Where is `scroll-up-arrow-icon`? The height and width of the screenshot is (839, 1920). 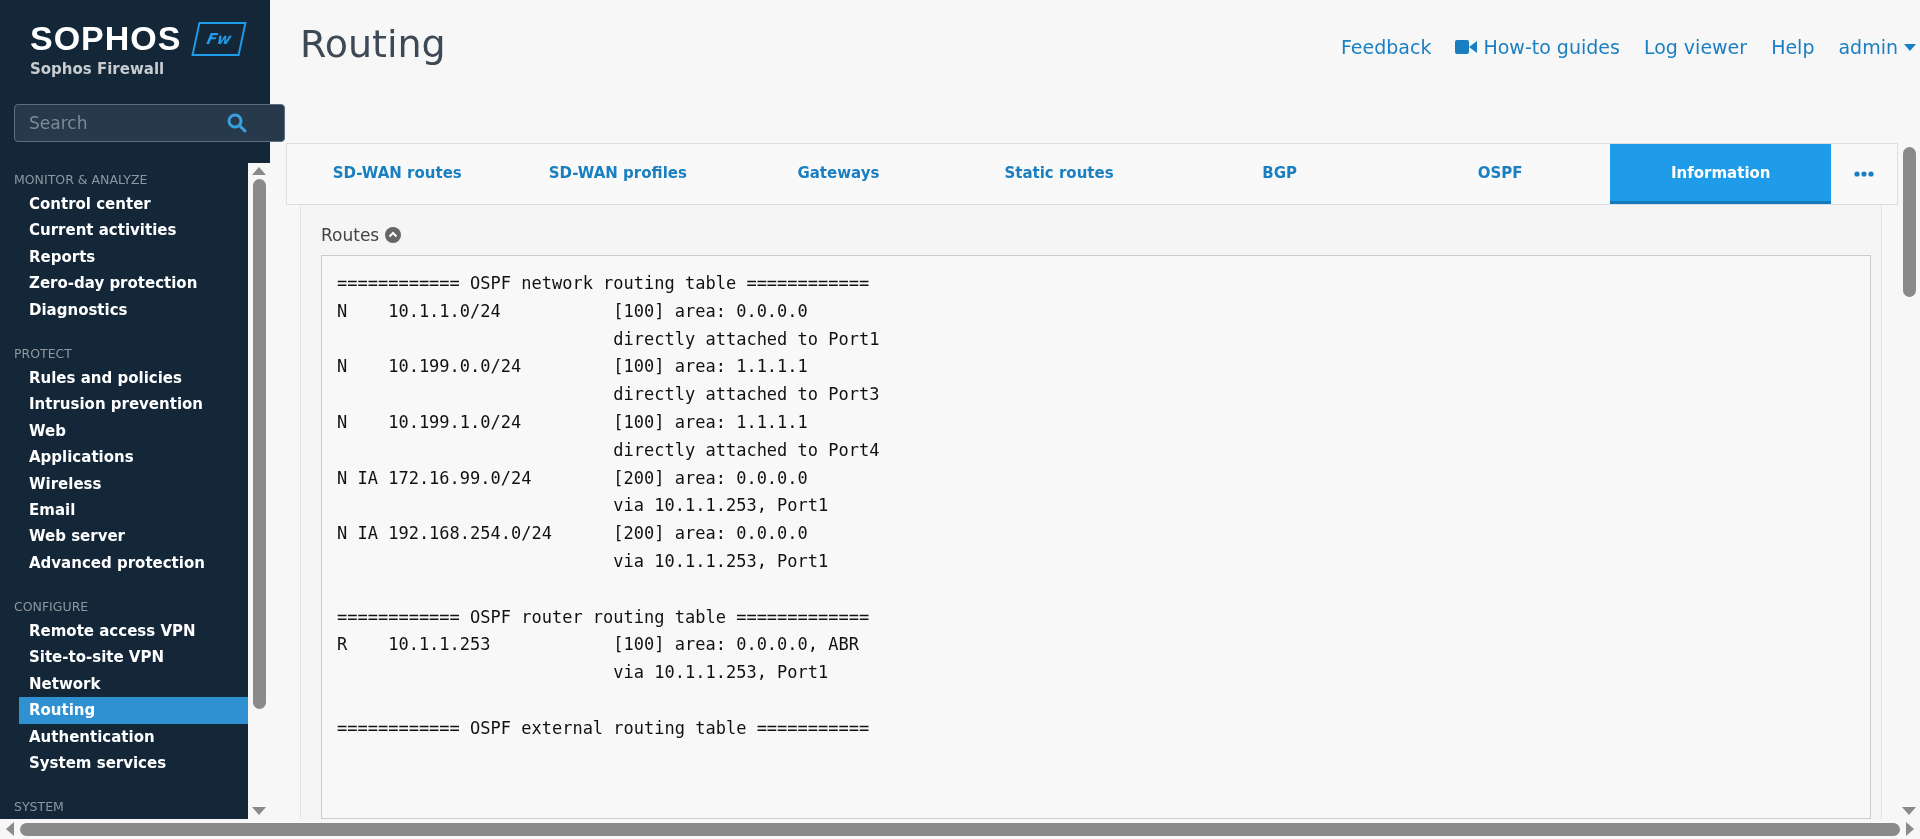
scroll-up-arrow-icon is located at coordinates (259, 171).